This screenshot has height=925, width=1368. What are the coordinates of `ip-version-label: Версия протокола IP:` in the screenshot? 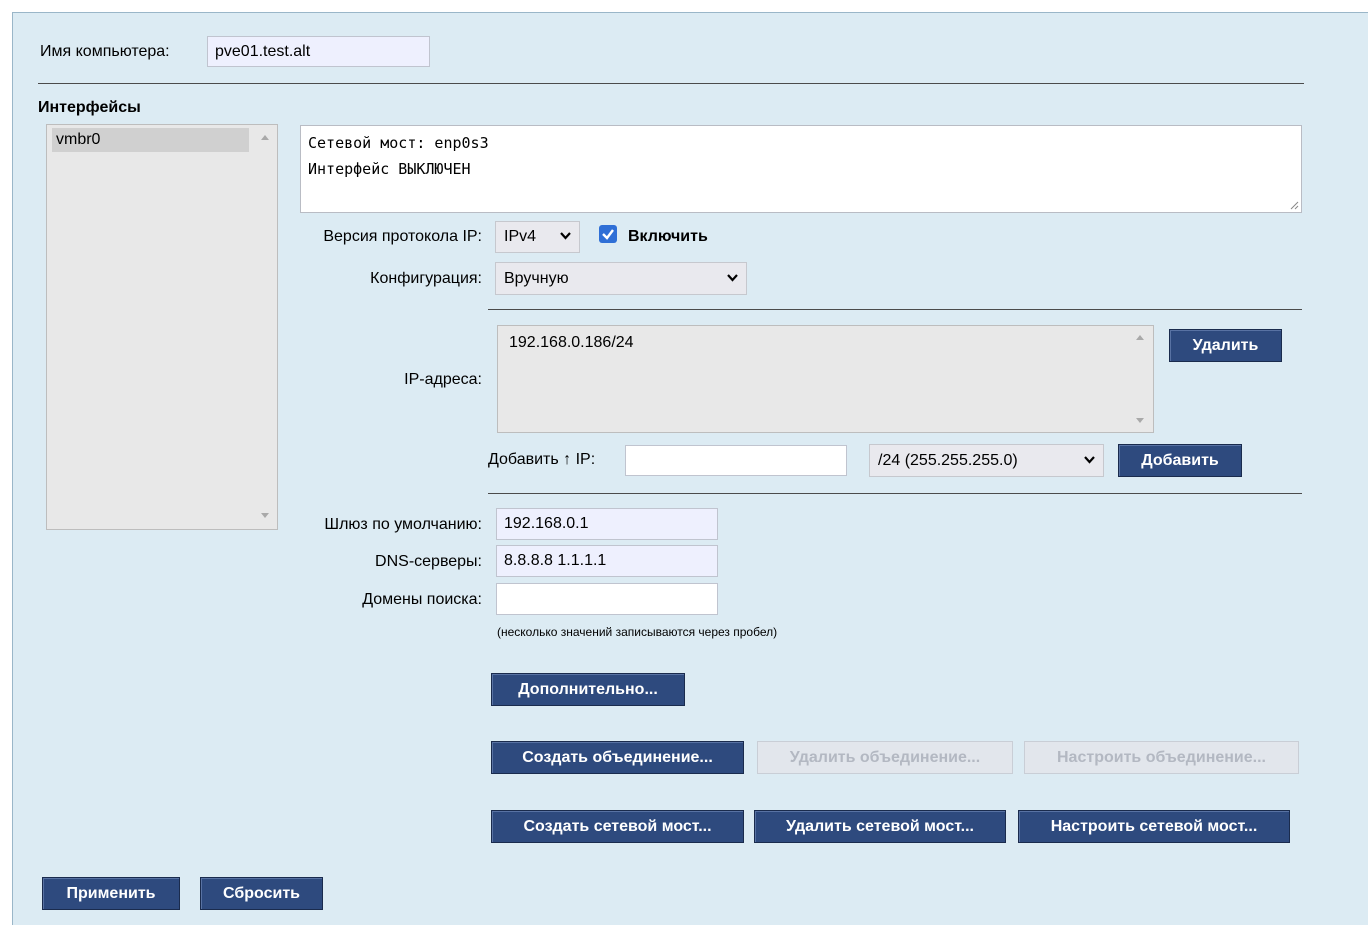 It's located at (402, 236).